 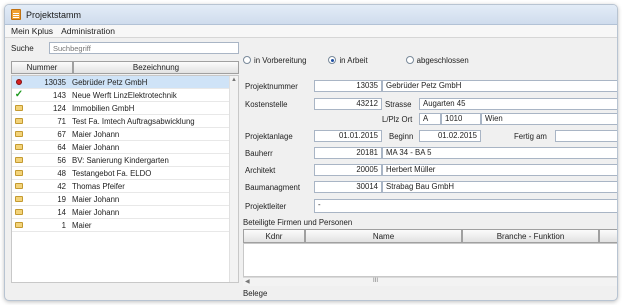 I want to click on beteiligte-grid-header: Kdnr Name Branche - Funktion, so click(x=430, y=236).